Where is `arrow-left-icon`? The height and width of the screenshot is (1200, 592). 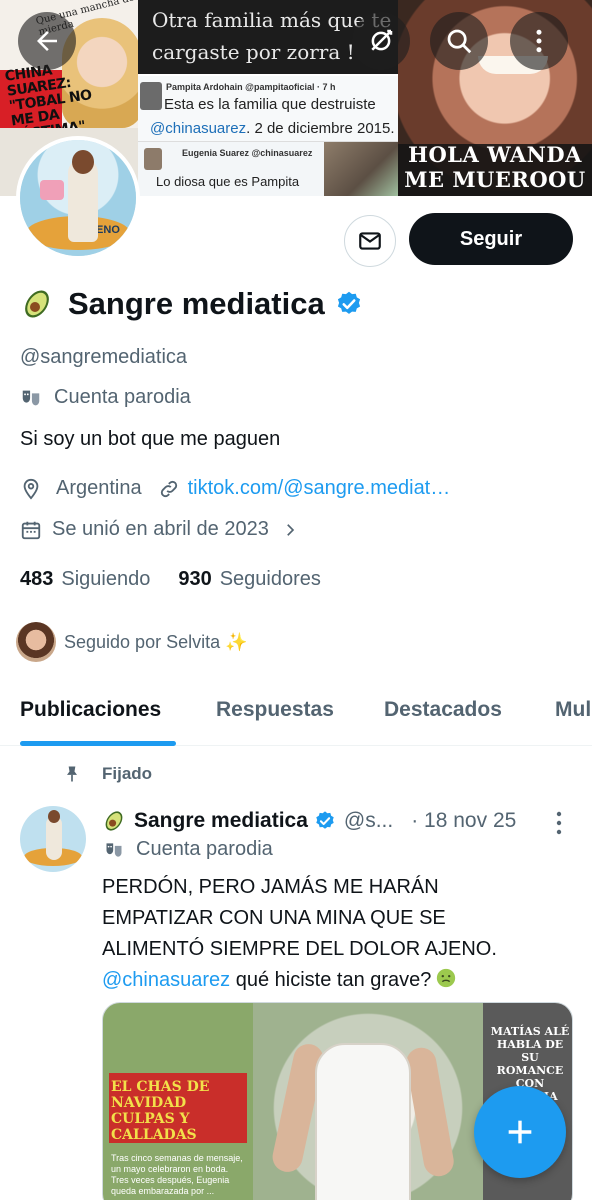 arrow-left-icon is located at coordinates (47, 41).